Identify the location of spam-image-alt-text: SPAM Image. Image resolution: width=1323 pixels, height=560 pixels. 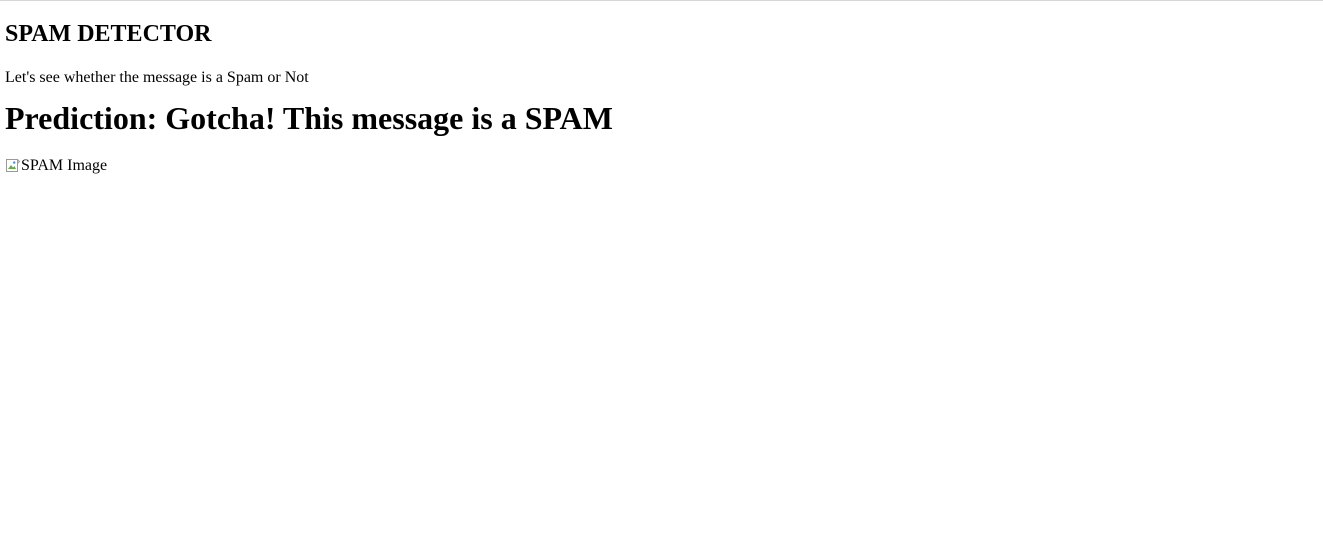
(64, 165).